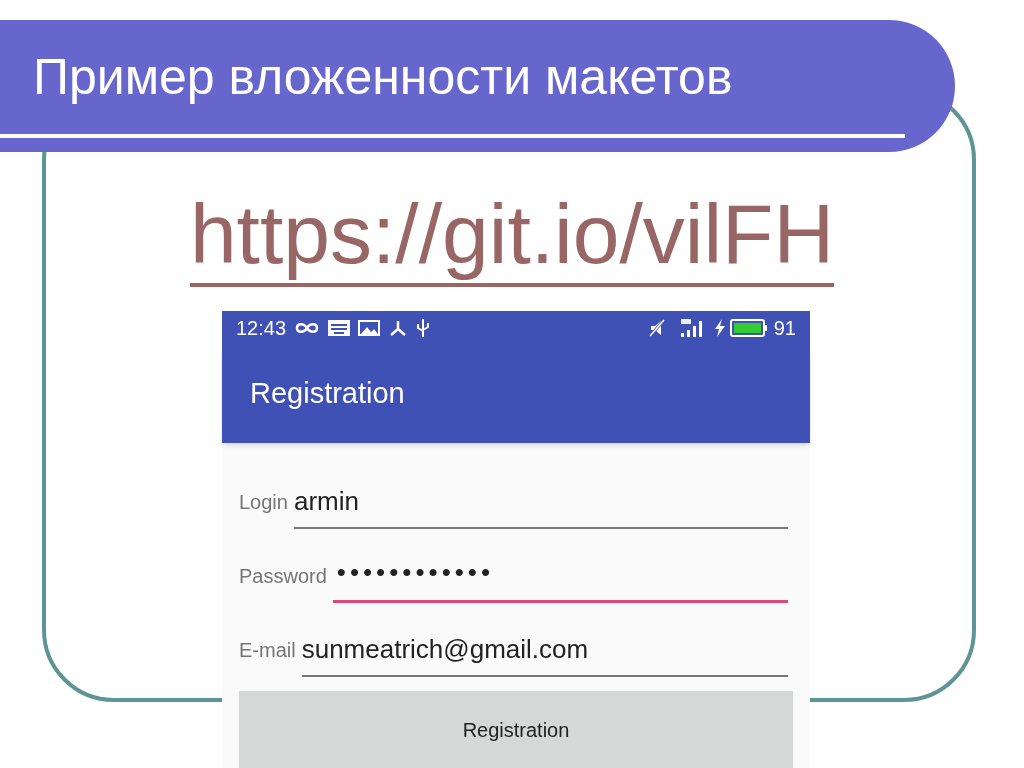  Describe the element at coordinates (261, 328) in the screenshot. I see `status-time: 12:43` at that location.